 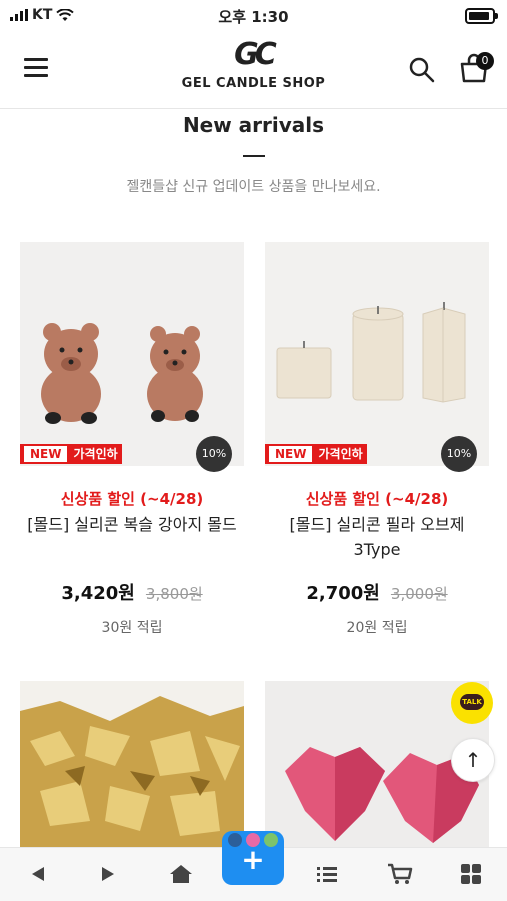 What do you see at coordinates (377, 354) in the screenshot?
I see `product-image-pillar-candles` at bounding box center [377, 354].